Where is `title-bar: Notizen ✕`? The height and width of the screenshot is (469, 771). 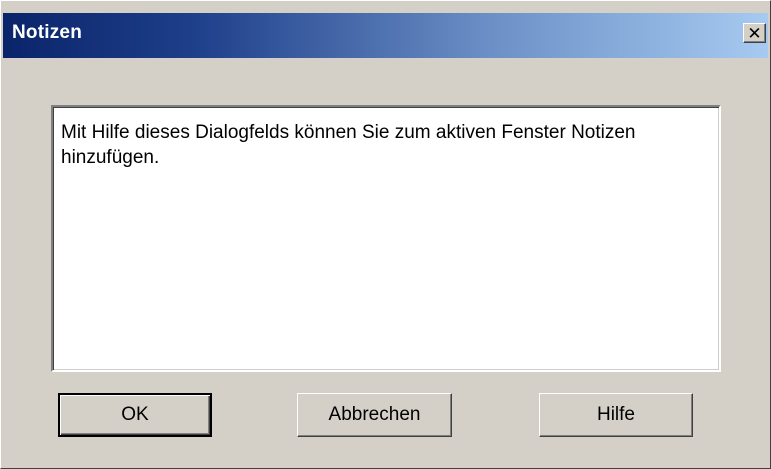
title-bar: Notizen ✕ is located at coordinates (385, 35).